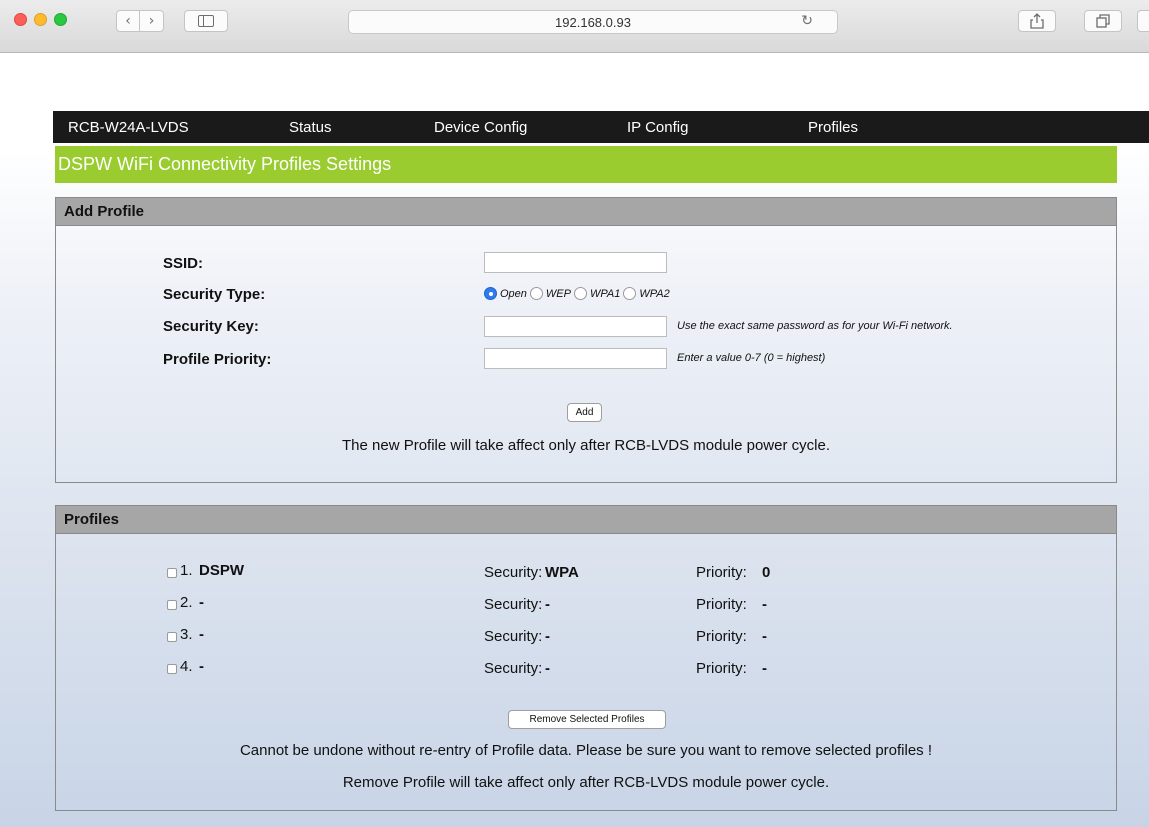  What do you see at coordinates (172, 605) in the screenshot?
I see `profile-2-checkbox` at bounding box center [172, 605].